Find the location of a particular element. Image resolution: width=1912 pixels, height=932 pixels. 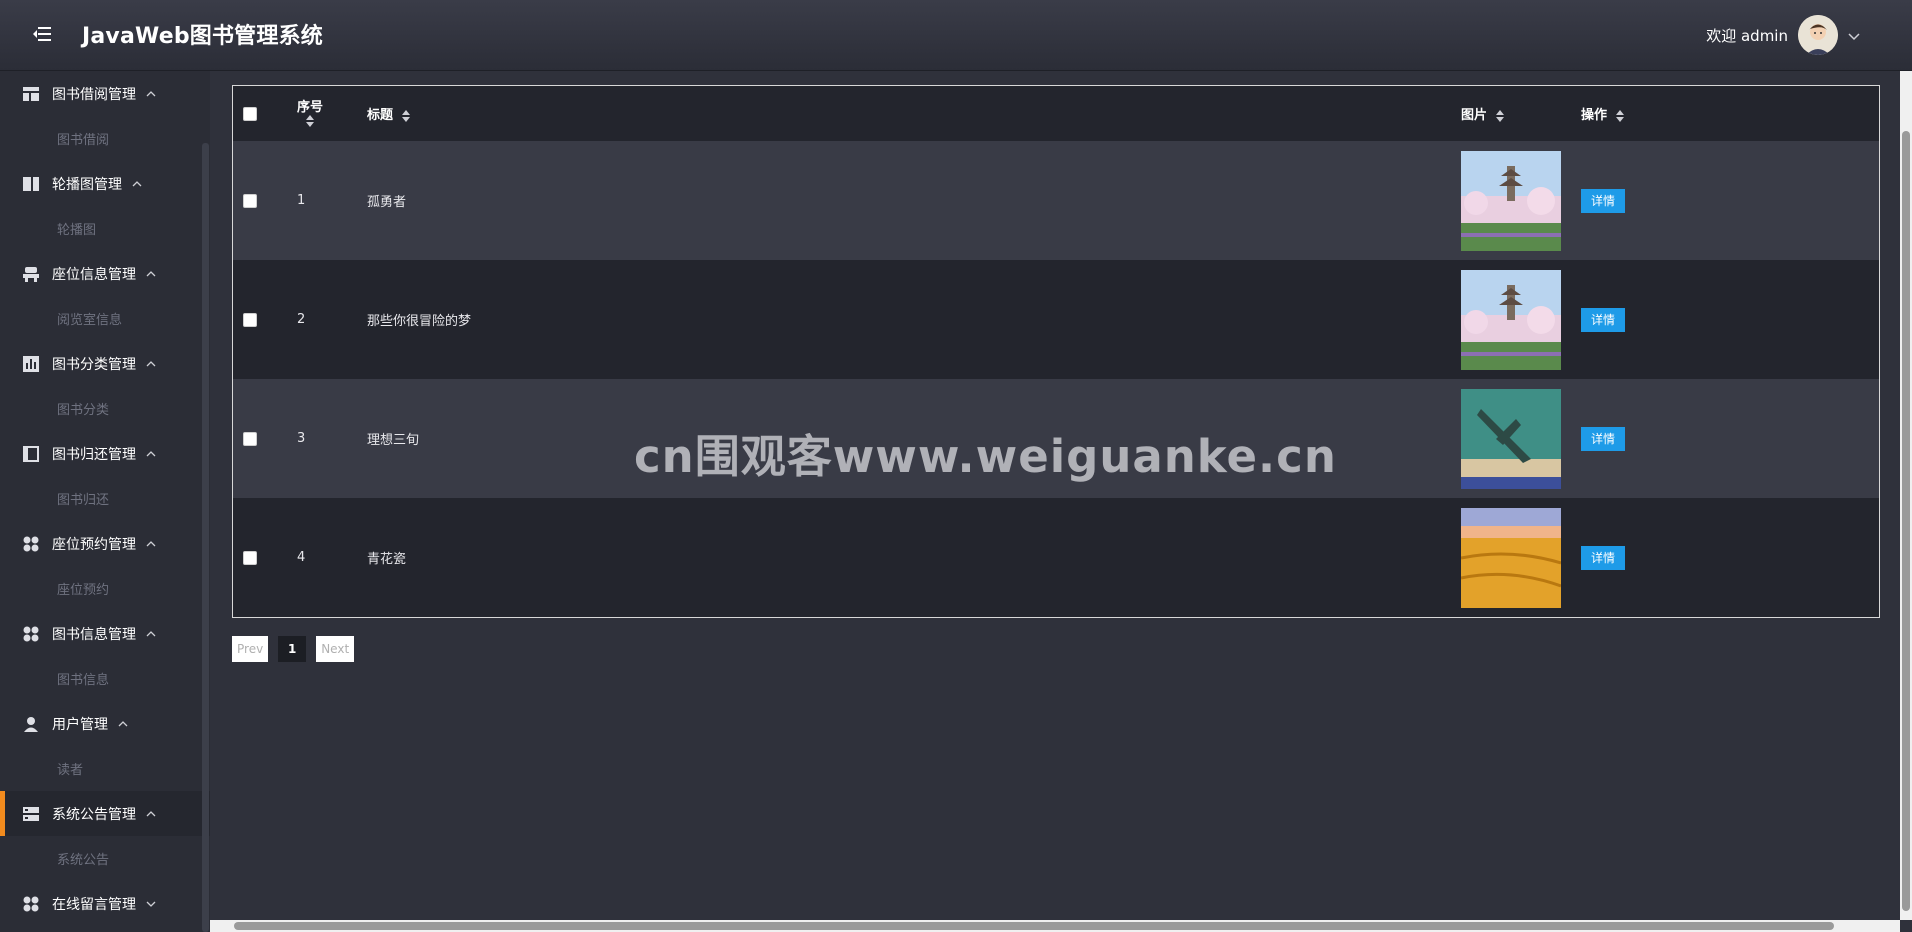

sidebar-group-users: 用户管理 读者 is located at coordinates (105, 746).